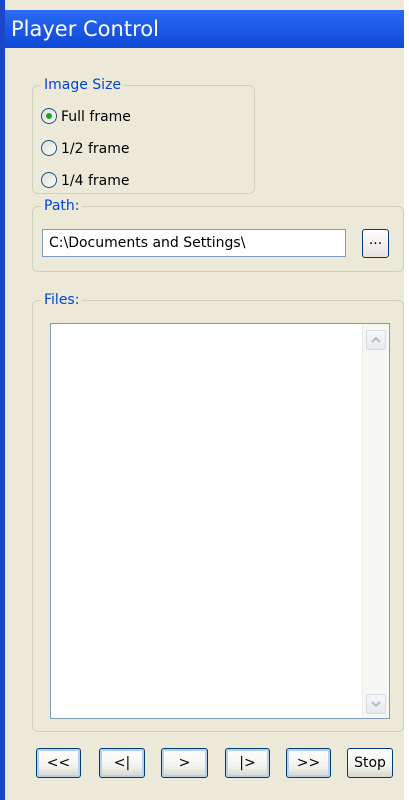 This screenshot has height=800, width=409. Describe the element at coordinates (184, 763) in the screenshot. I see `play-button: >` at that location.